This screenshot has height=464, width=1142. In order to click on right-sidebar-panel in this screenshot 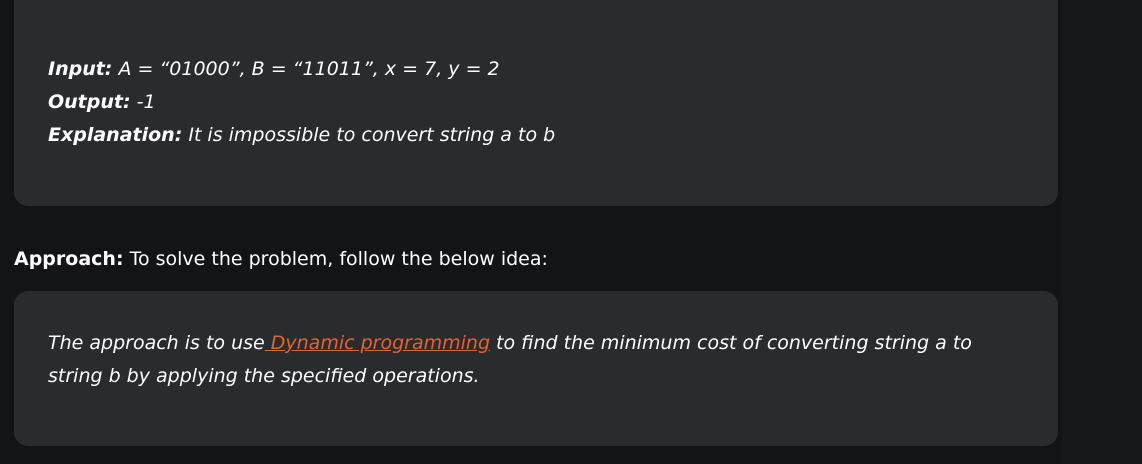, I will do `click(1102, 232)`.